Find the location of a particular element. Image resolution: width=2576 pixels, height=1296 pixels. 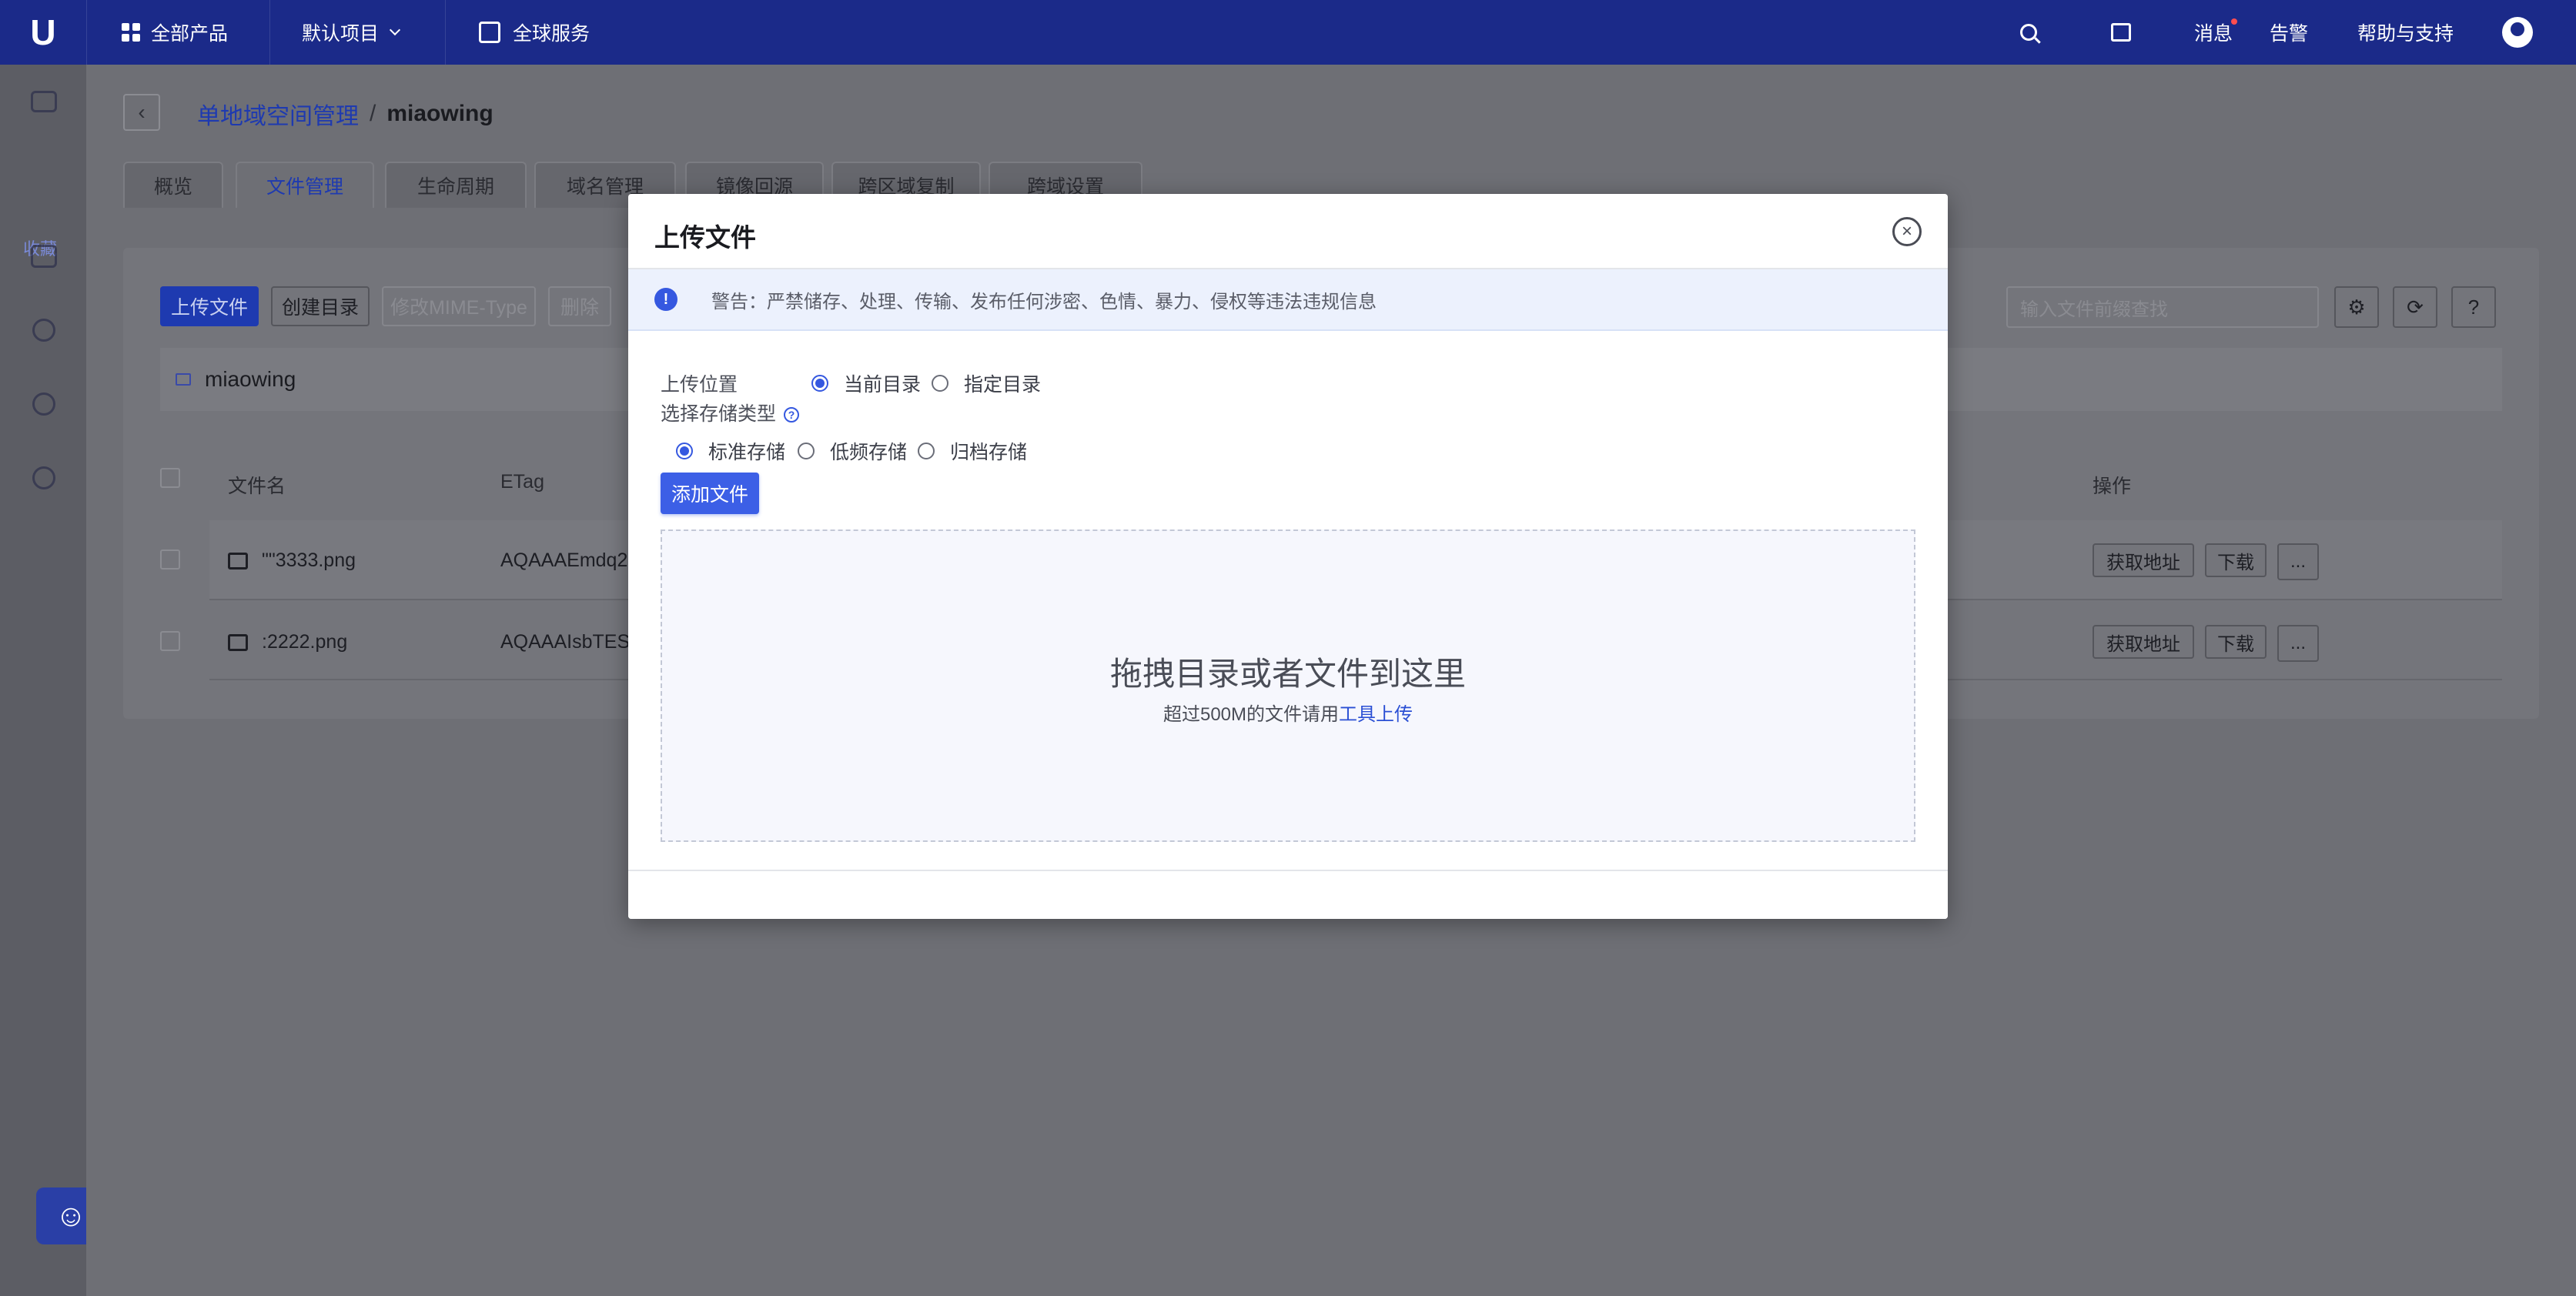

tool-upload-link: 工具上传 is located at coordinates (1376, 714).